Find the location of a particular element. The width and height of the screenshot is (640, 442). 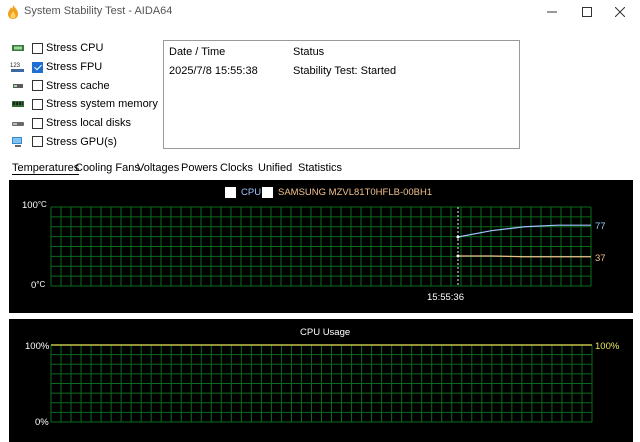

stress-cpu-option: Stress CPU is located at coordinates (85, 48).